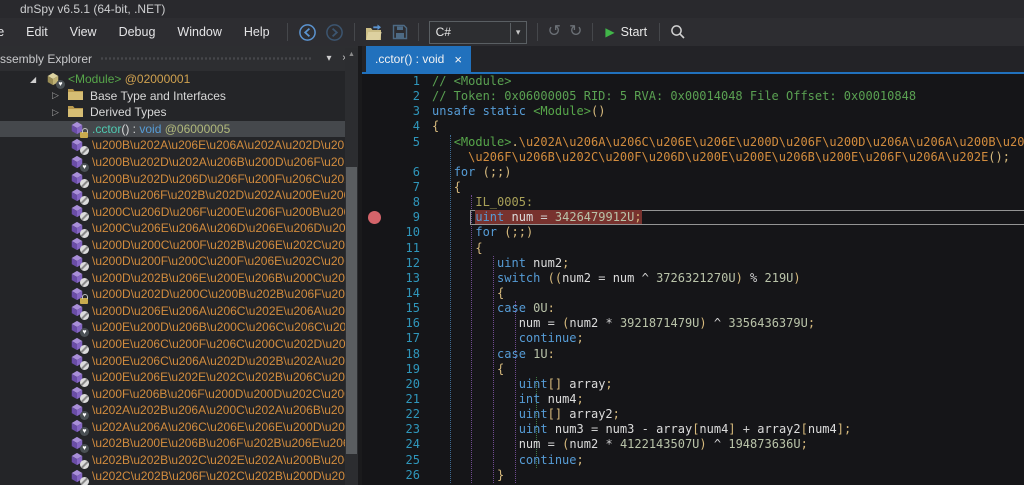 This screenshot has width=1024, height=485. What do you see at coordinates (329, 58) in the screenshot?
I see `panel-dropdown-button: ▾` at bounding box center [329, 58].